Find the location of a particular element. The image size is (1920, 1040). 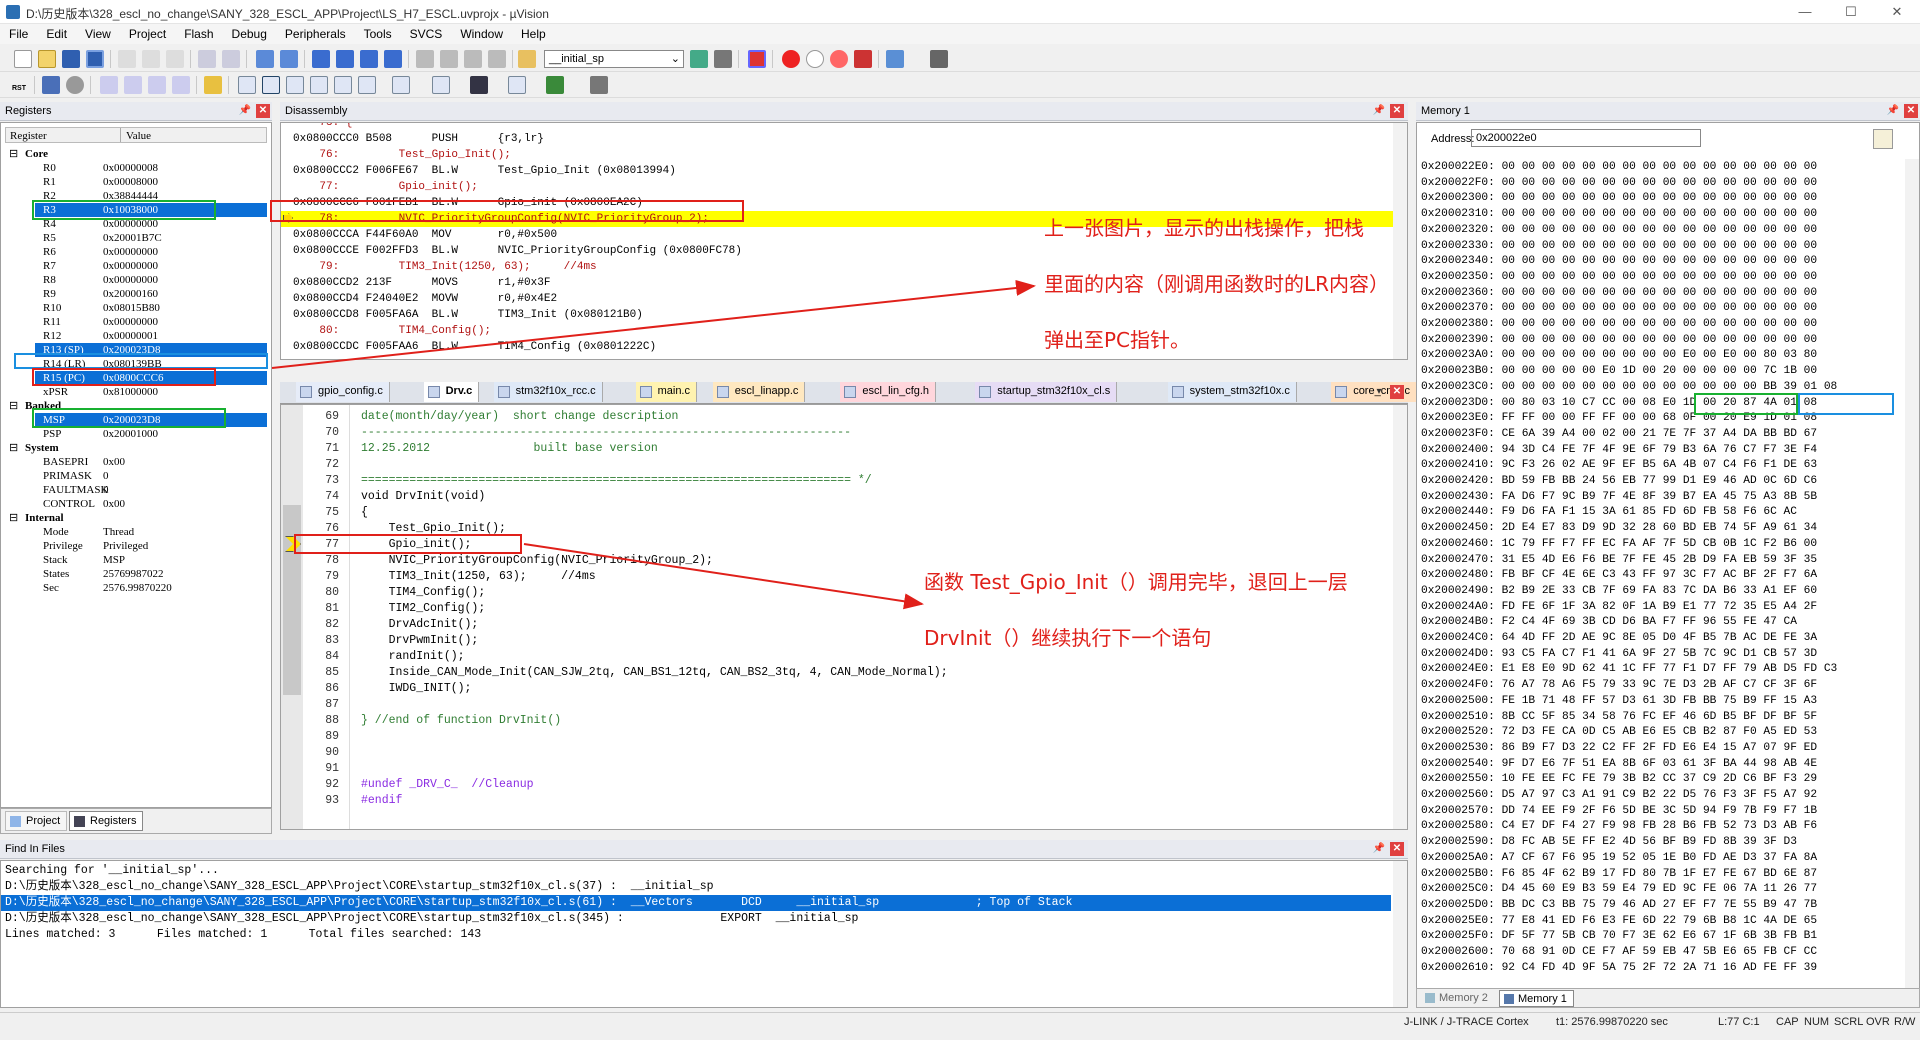

annotation-text-1: 上一张图片，显示的出栈操作，把栈 is located at coordinates (1204, 228).